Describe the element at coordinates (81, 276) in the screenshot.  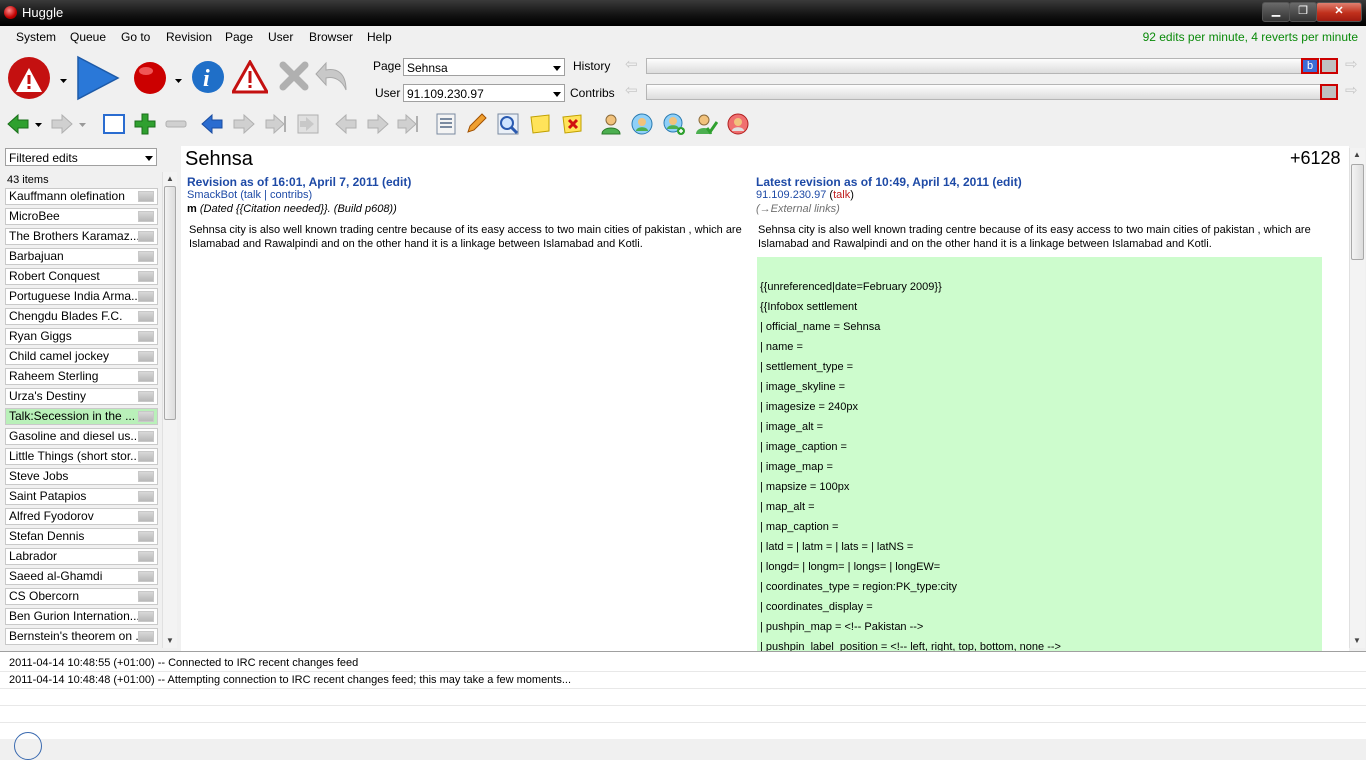
I see `queue-item: Robert Conquest` at that location.